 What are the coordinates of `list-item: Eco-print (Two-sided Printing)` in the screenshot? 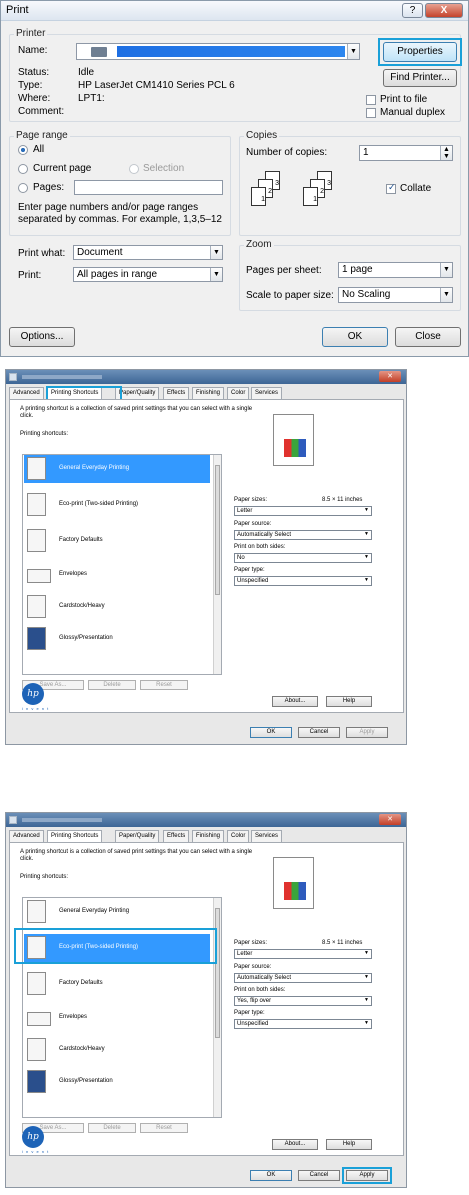 It's located at (117, 505).